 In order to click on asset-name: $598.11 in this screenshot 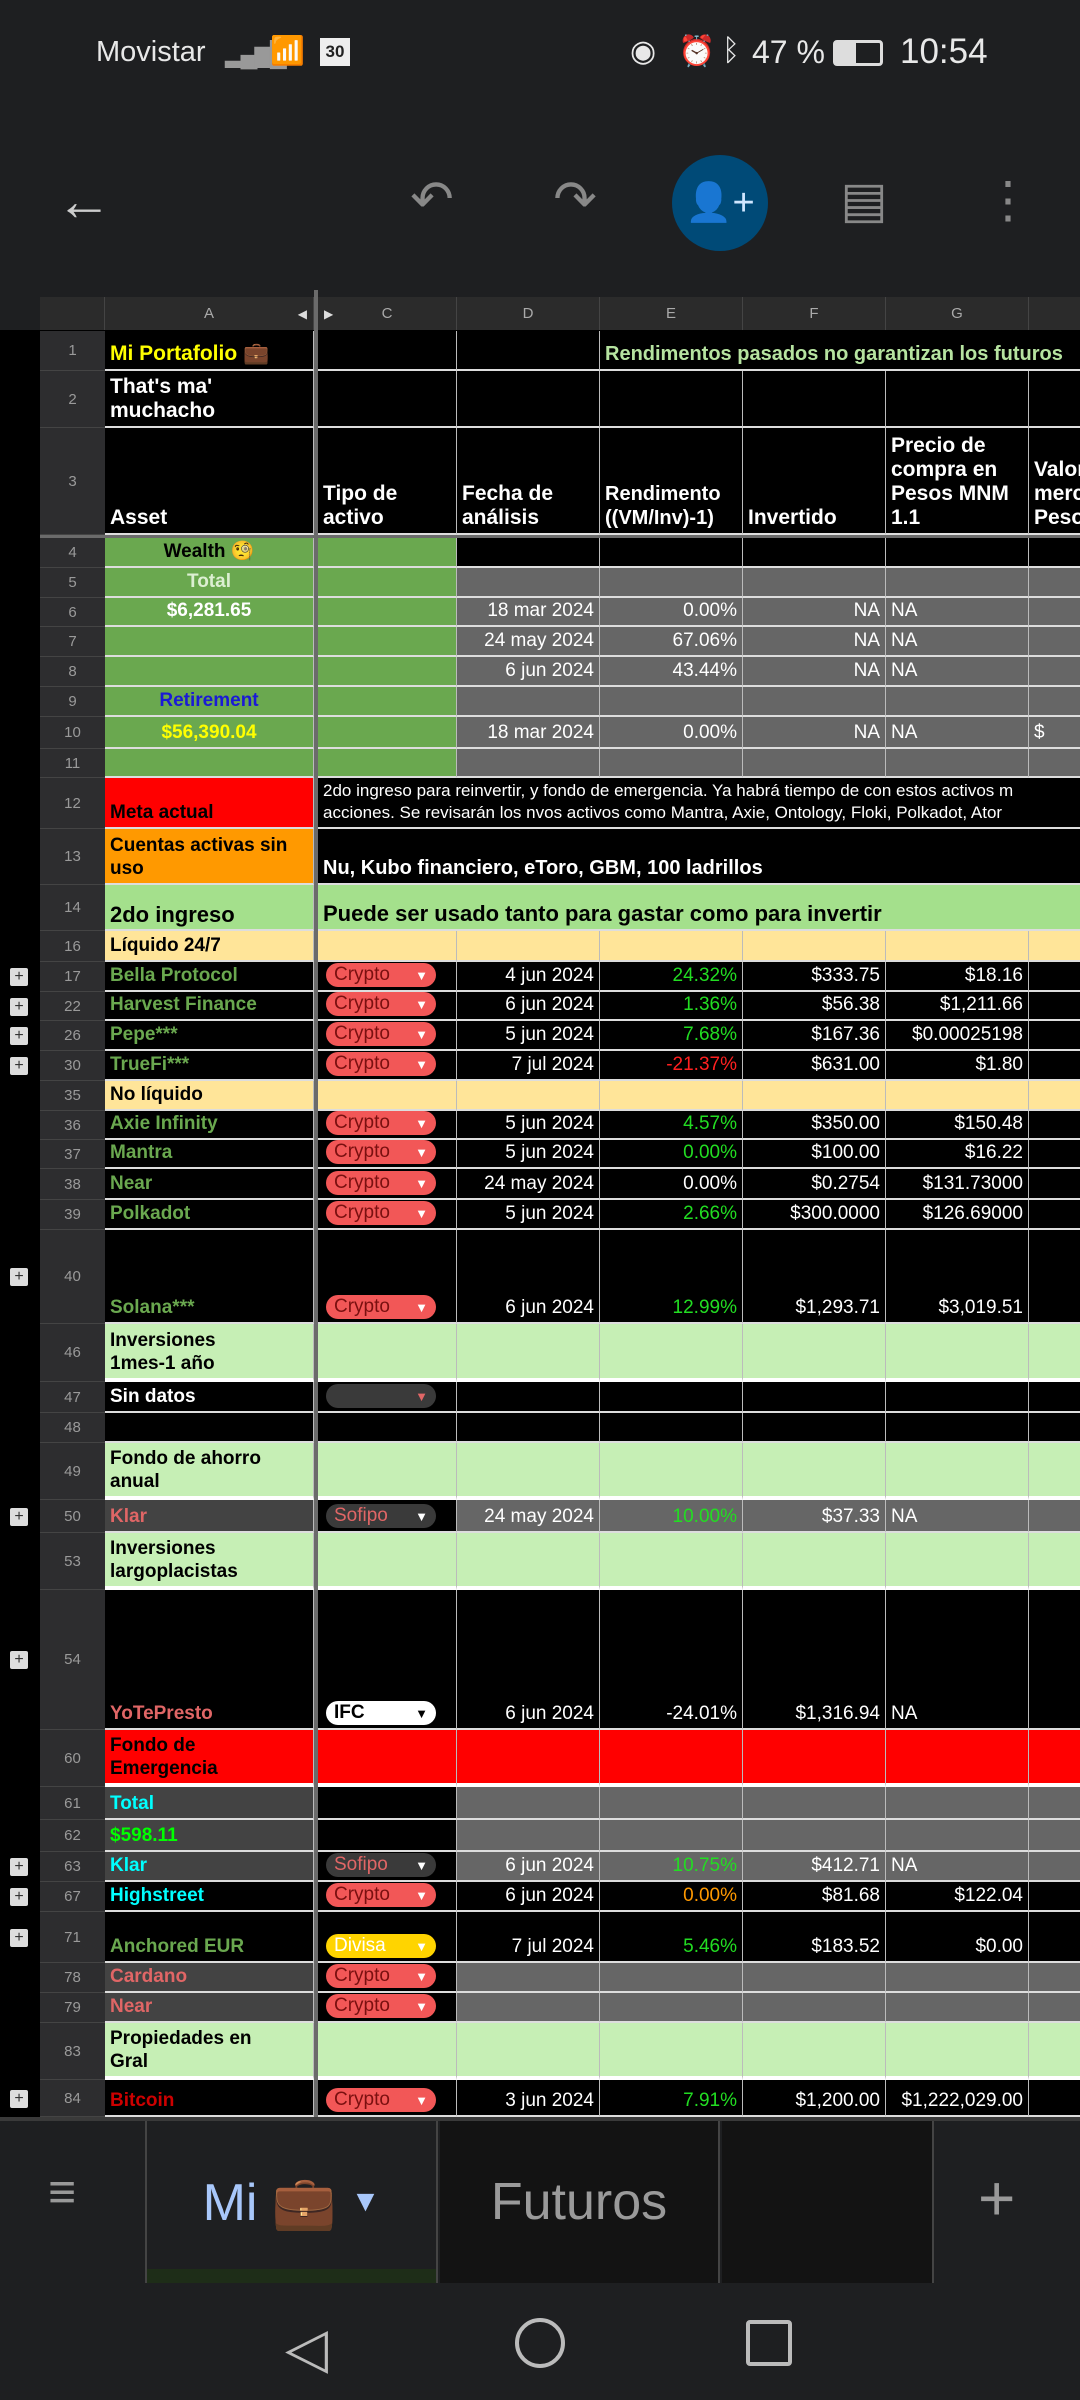, I will do `click(209, 1836)`.